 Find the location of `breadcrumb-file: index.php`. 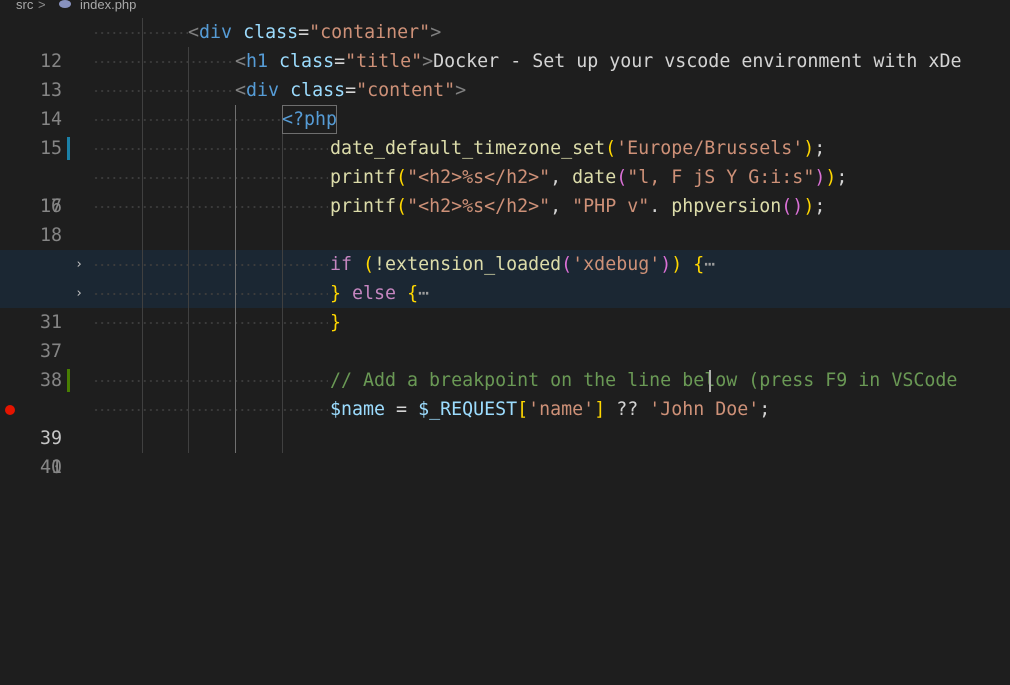

breadcrumb-file: index.php is located at coordinates (108, 5).